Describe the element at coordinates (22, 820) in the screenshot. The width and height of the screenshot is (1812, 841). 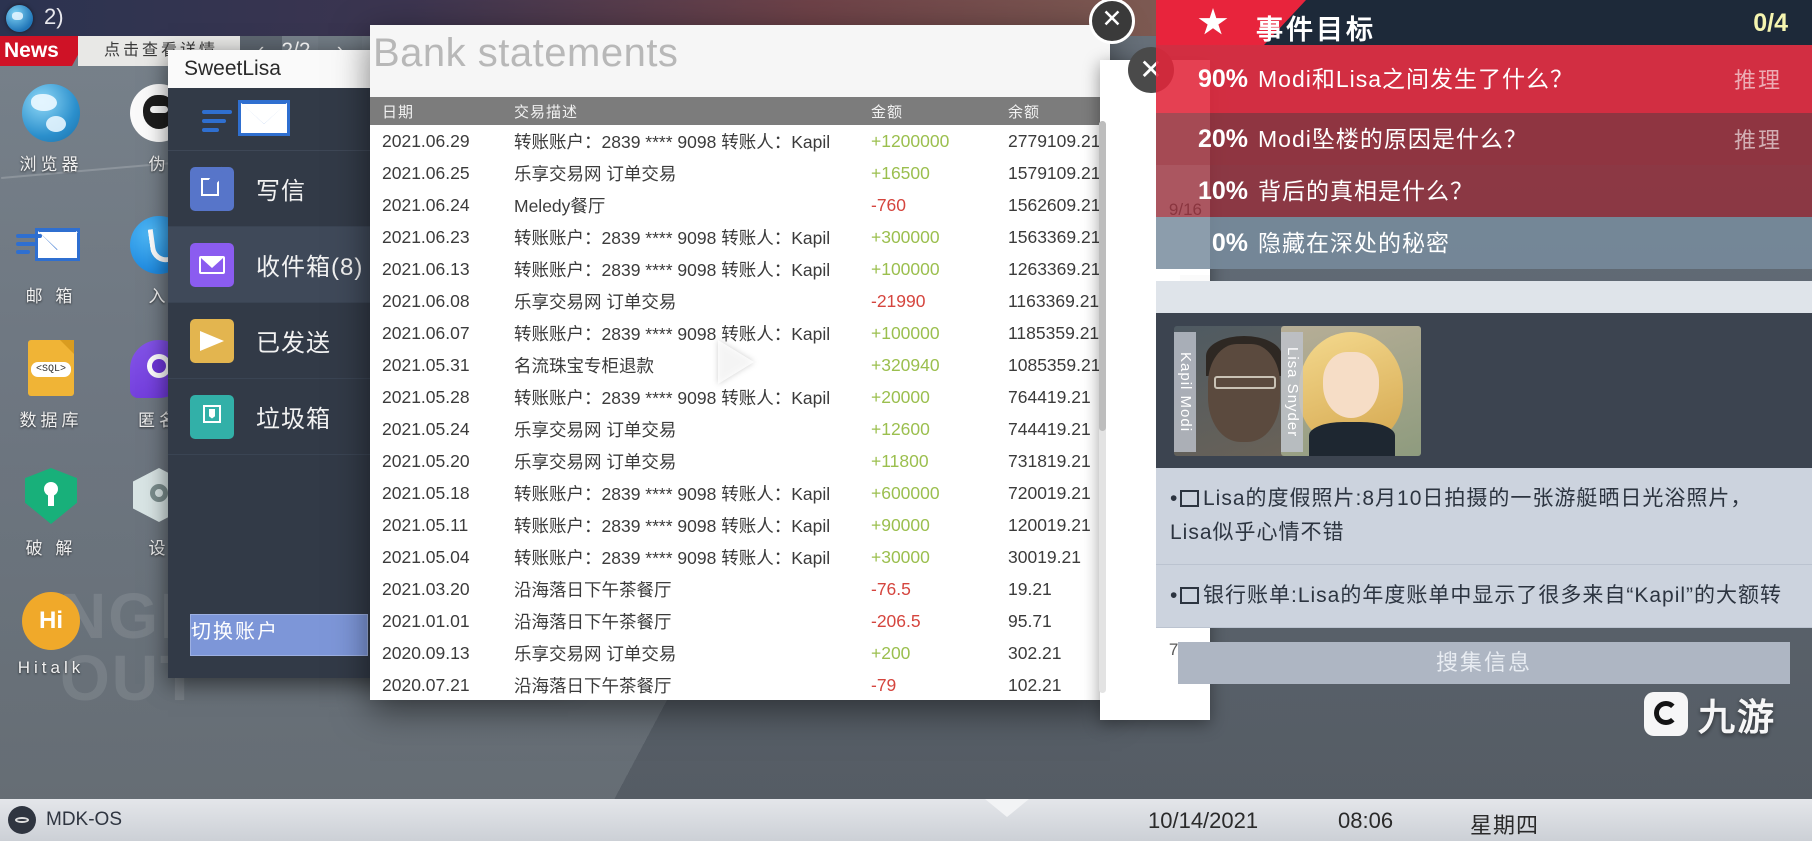
I see `os-logo-icon` at that location.